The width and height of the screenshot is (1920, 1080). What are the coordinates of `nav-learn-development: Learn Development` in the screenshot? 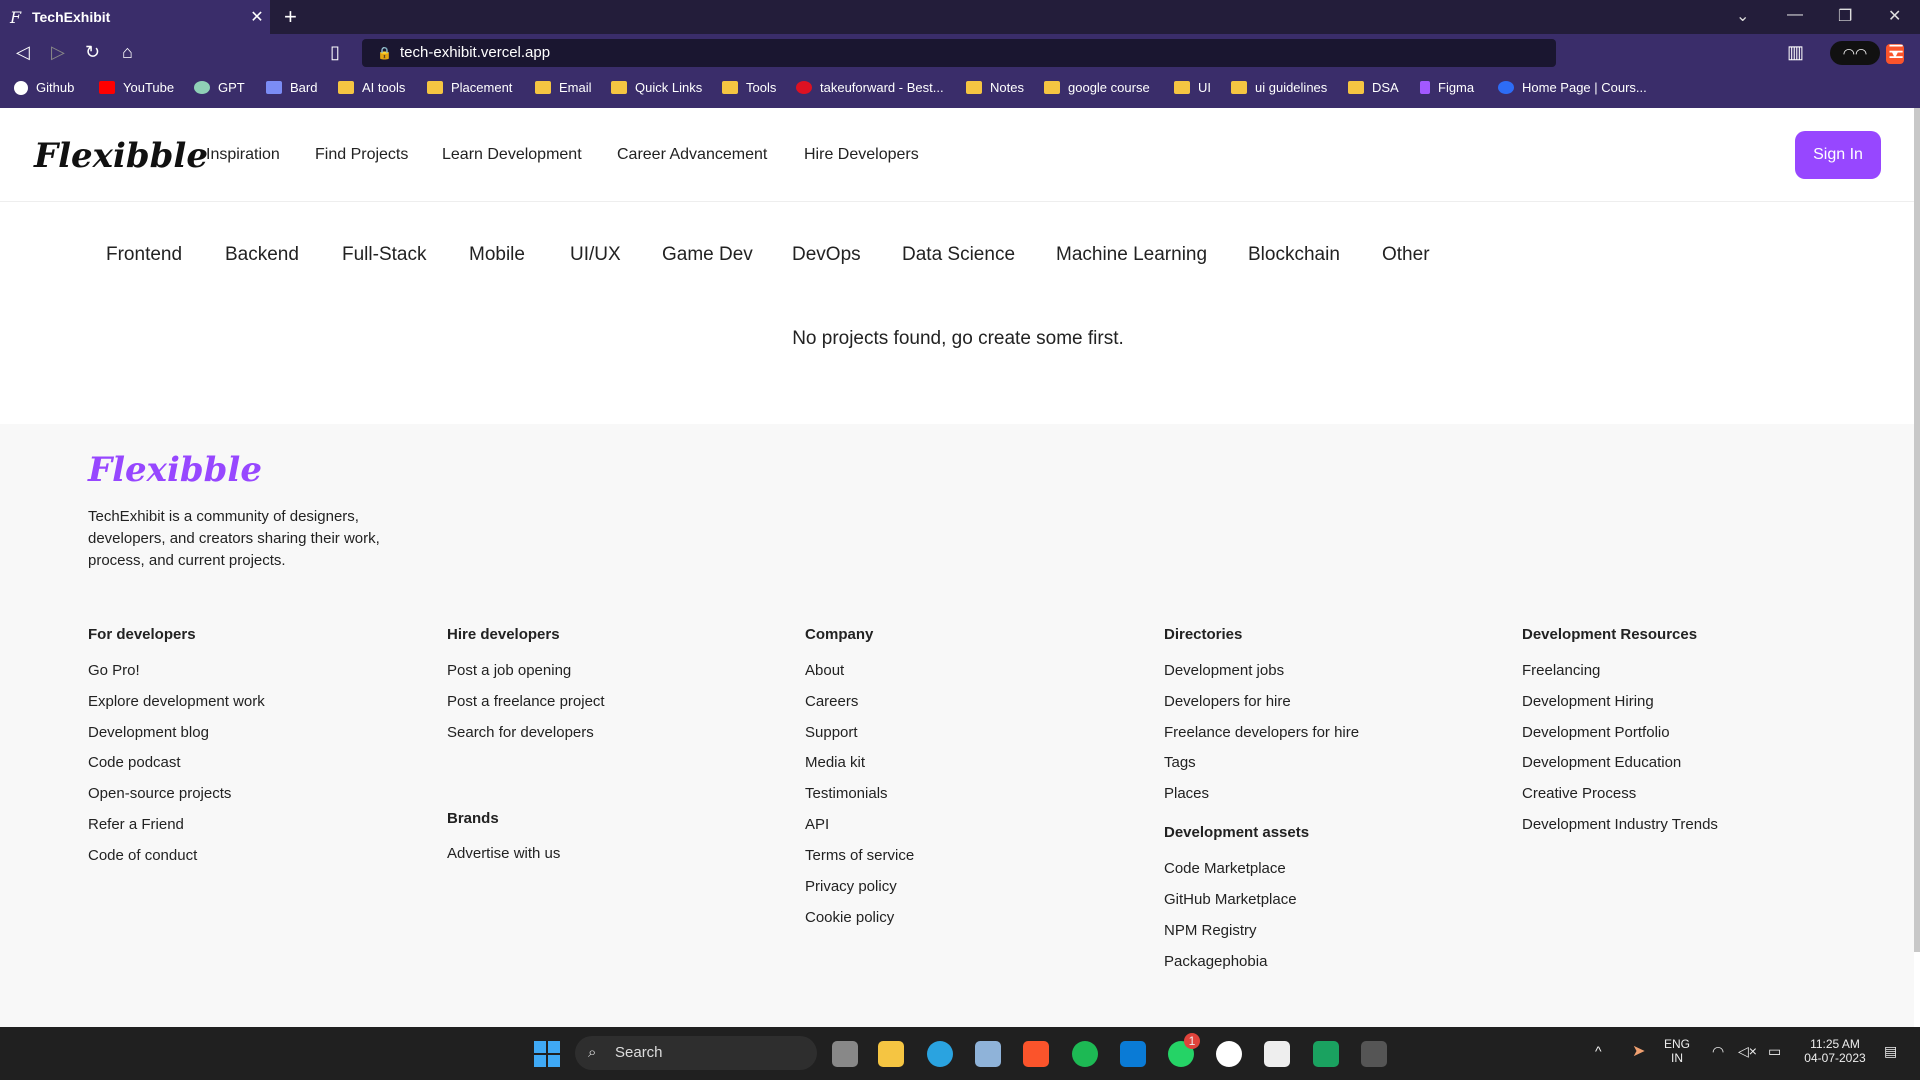 It's located at (512, 155).